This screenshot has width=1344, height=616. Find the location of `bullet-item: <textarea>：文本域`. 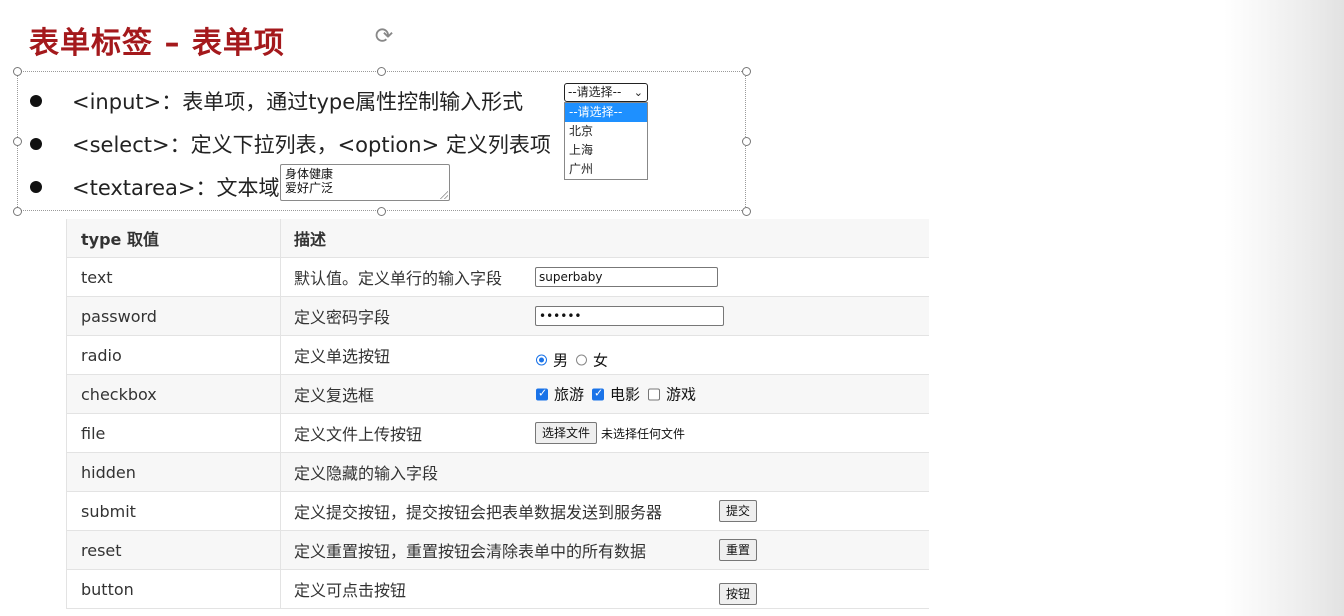

bullet-item: <textarea>：文本域 is located at coordinates (154, 187).